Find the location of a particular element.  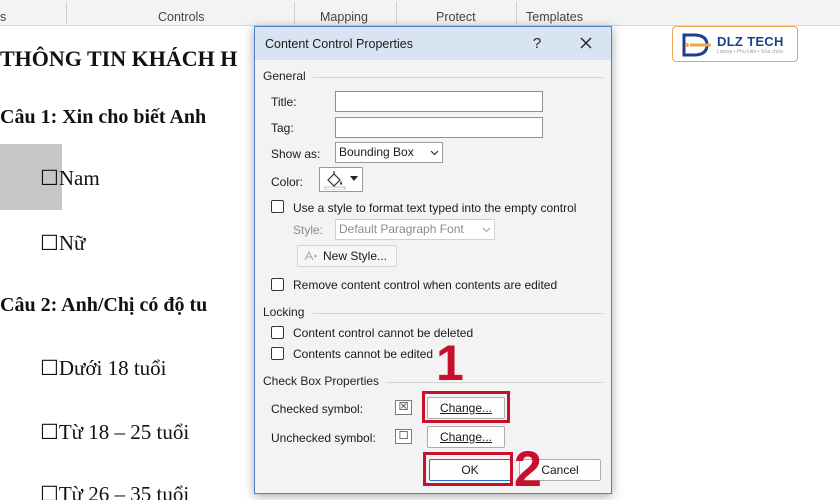

ribbon-group-templates: Templates is located at coordinates (554, 17).